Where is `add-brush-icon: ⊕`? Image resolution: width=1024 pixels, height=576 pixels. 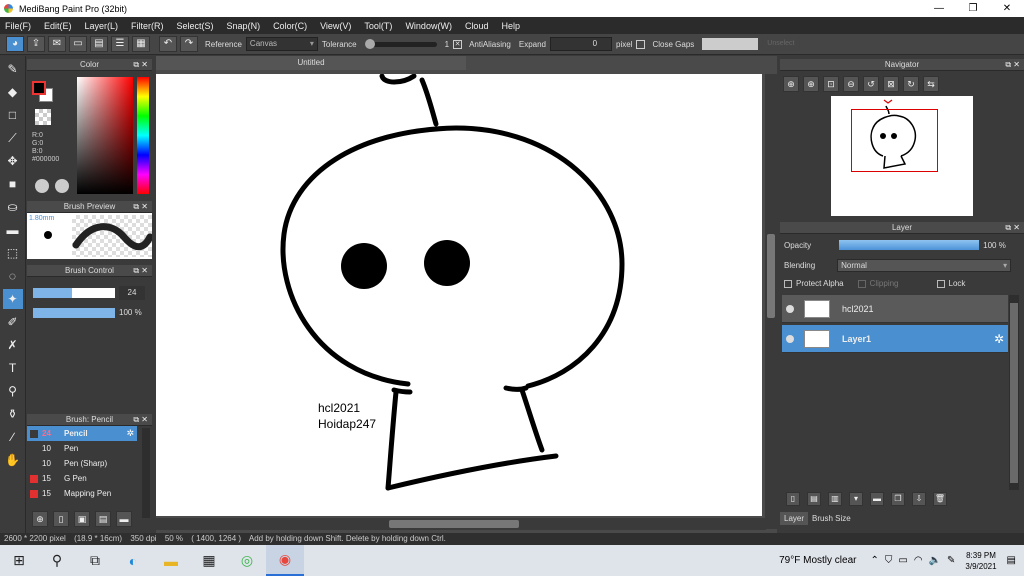
add-brush-icon: ⊕ is located at coordinates (40, 519).